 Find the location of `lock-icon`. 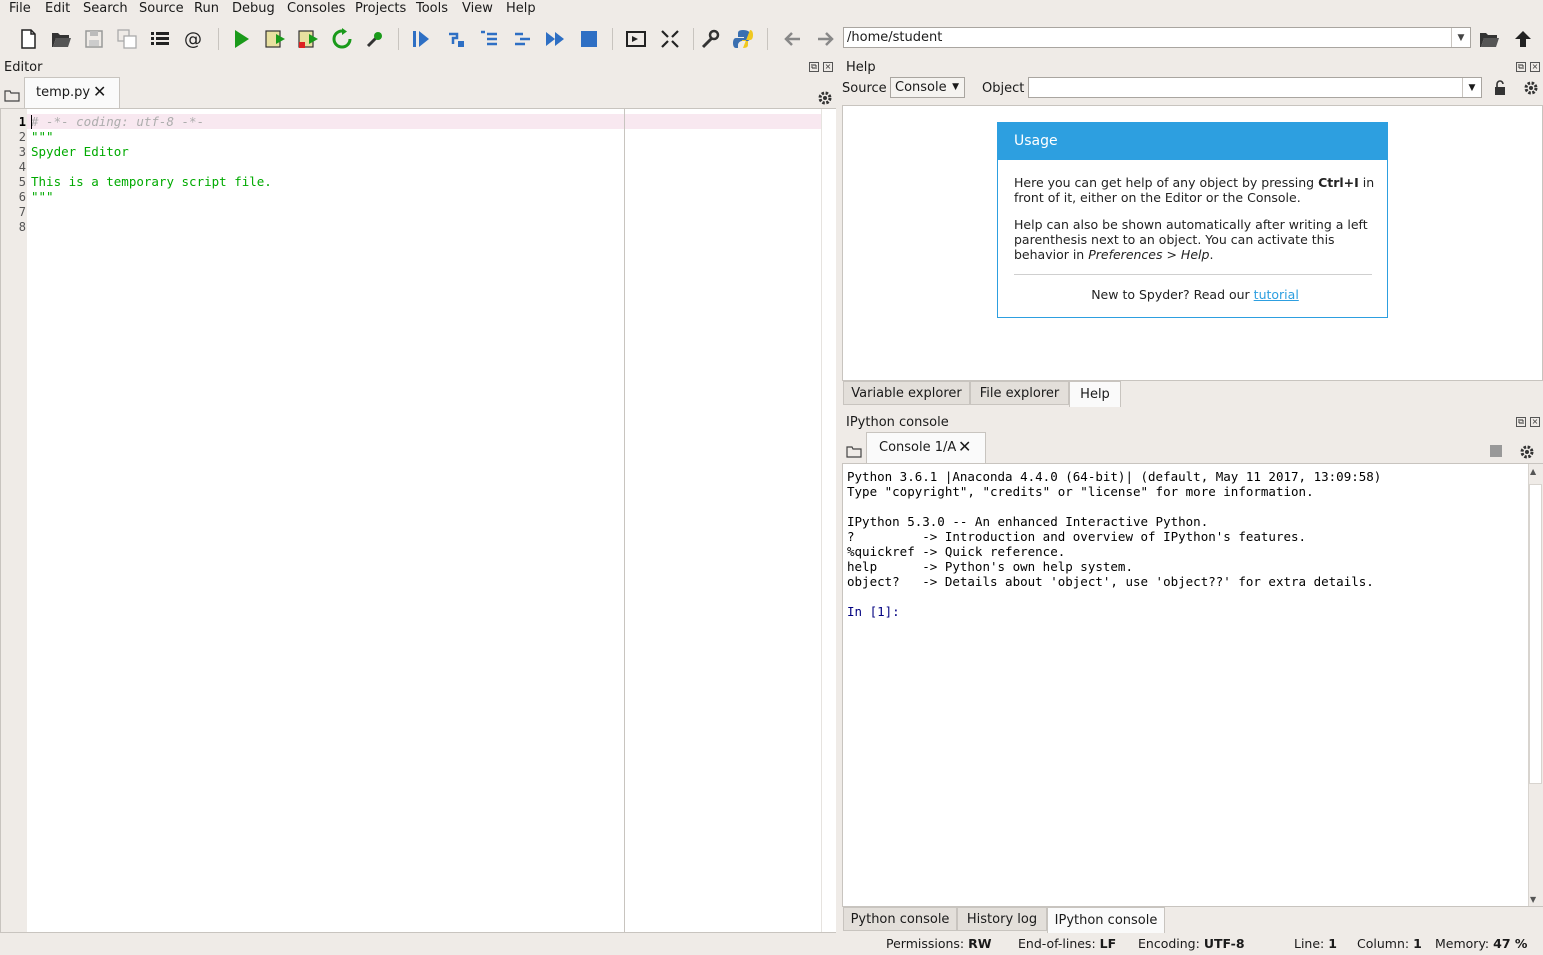

lock-icon is located at coordinates (1500, 88).